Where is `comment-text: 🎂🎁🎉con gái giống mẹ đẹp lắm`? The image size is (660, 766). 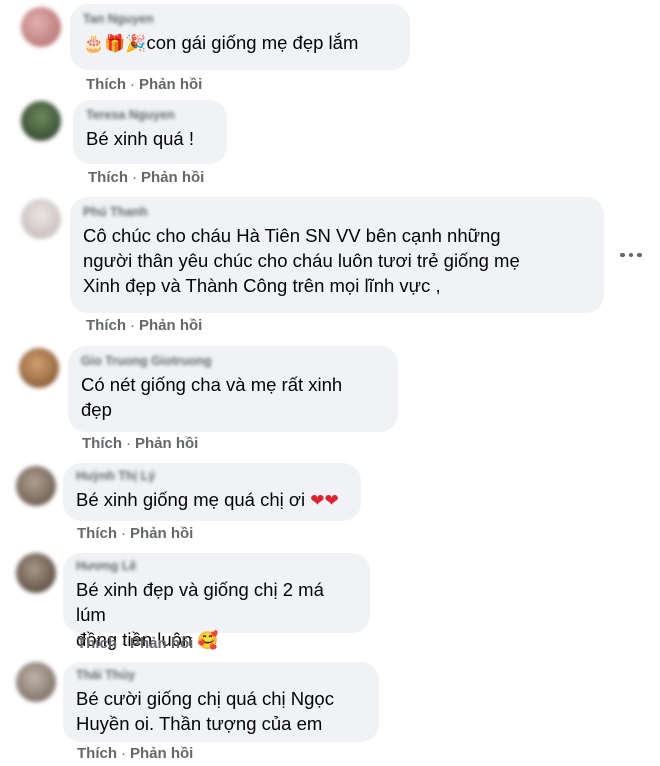
comment-text: 🎂🎁🎉con gái giống mẹ đẹp lắm is located at coordinates (221, 43).